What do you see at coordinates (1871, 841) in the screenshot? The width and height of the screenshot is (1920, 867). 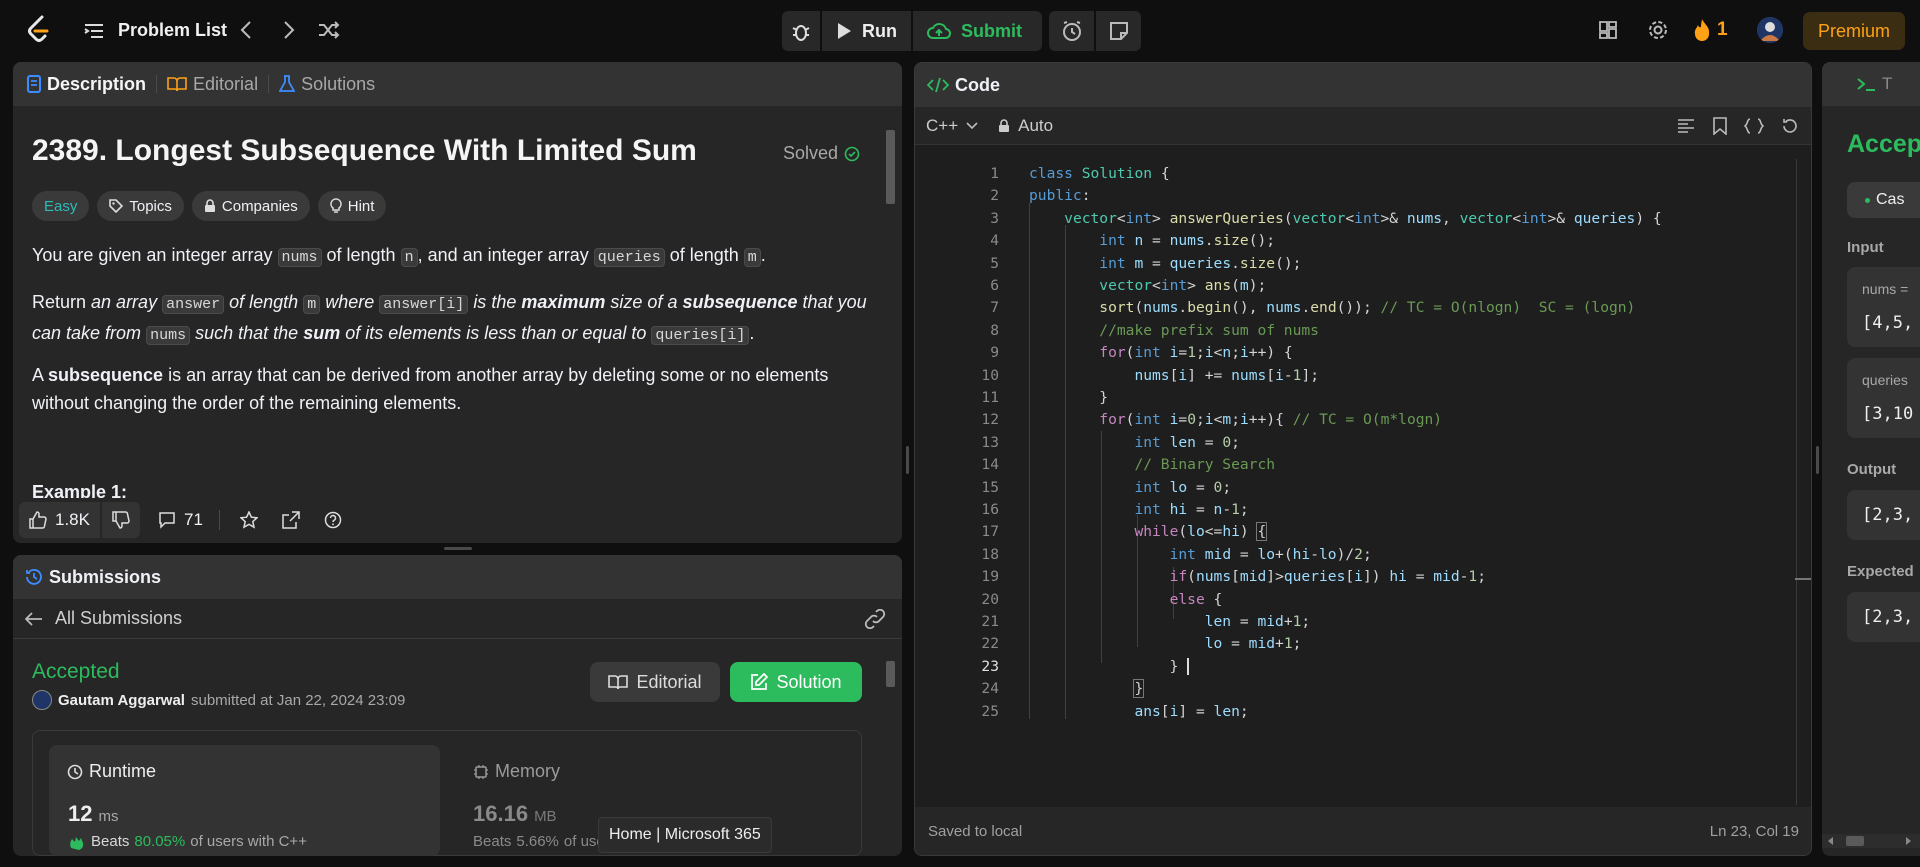 I see `testcase-h-scrollbar` at bounding box center [1871, 841].